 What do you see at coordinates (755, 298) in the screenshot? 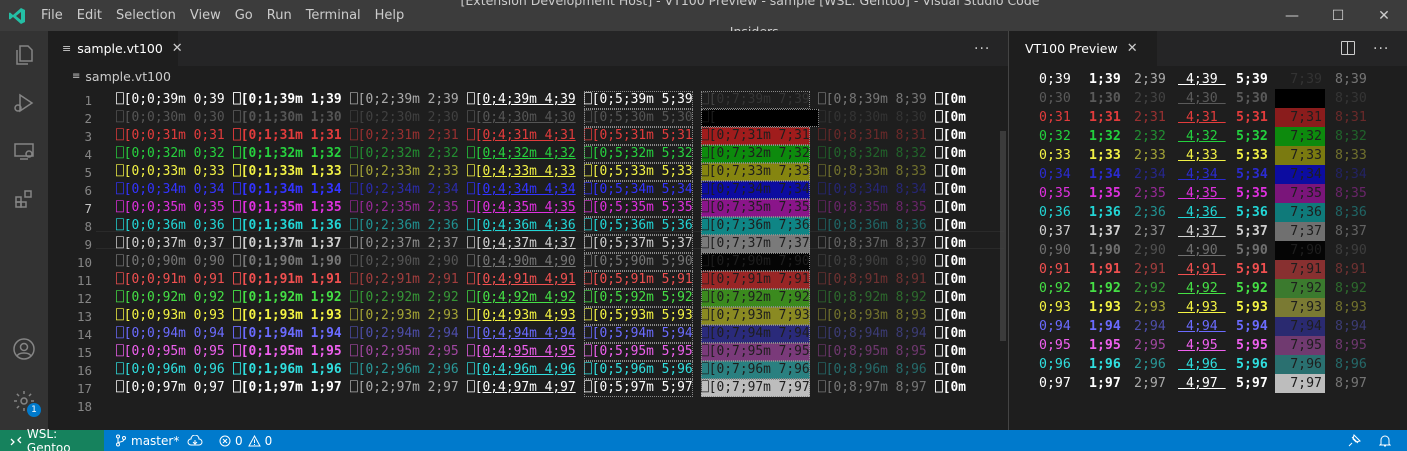
I see `ansi-sequence: ⎕[0;7;92m 7;92` at bounding box center [755, 298].